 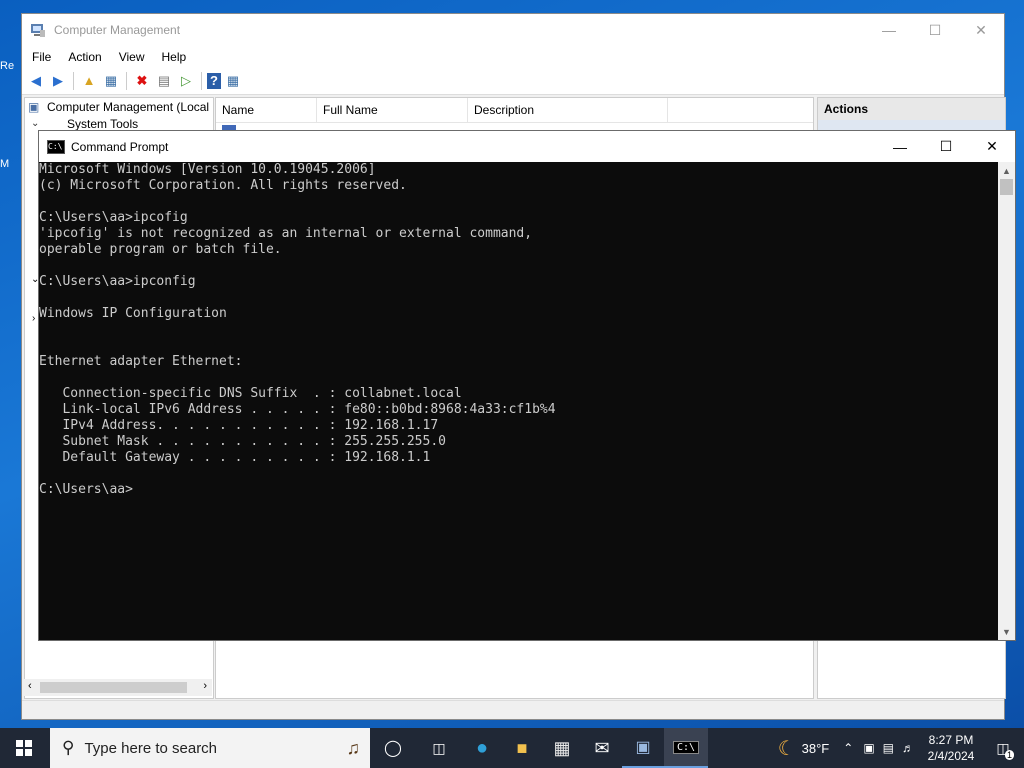 I want to click on search-placeholder: Type here to search, so click(x=151, y=748).